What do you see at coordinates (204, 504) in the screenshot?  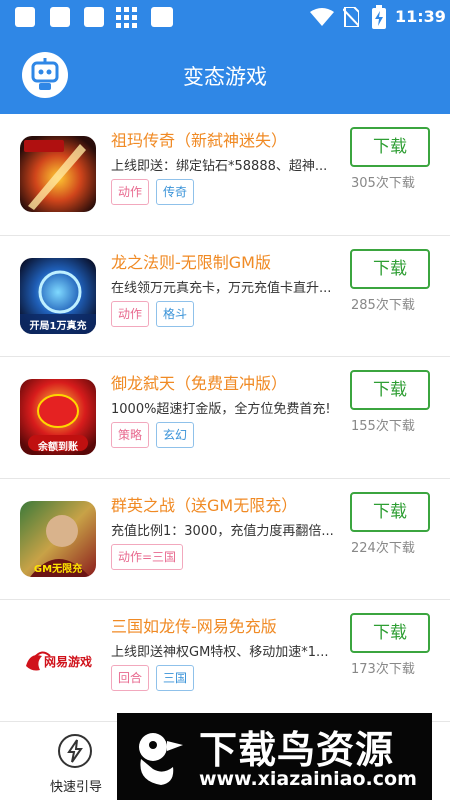 I see `game-name: 群英之战（送GM无限充）` at bounding box center [204, 504].